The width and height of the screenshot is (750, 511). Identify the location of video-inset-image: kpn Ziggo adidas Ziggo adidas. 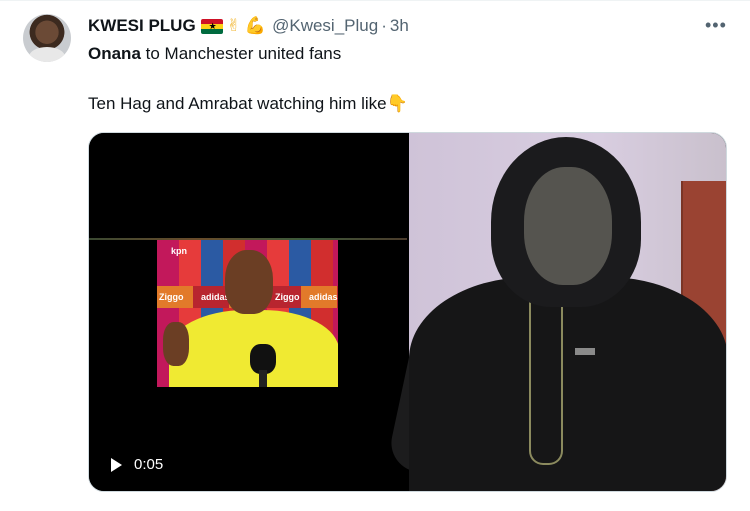
(247, 313).